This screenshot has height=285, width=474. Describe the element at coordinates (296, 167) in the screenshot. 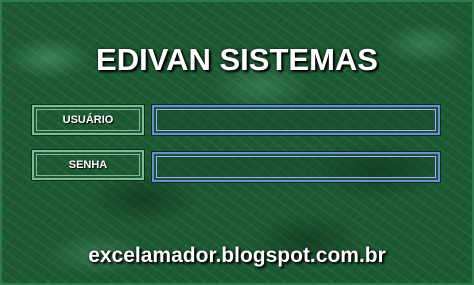

I see `password-input` at that location.